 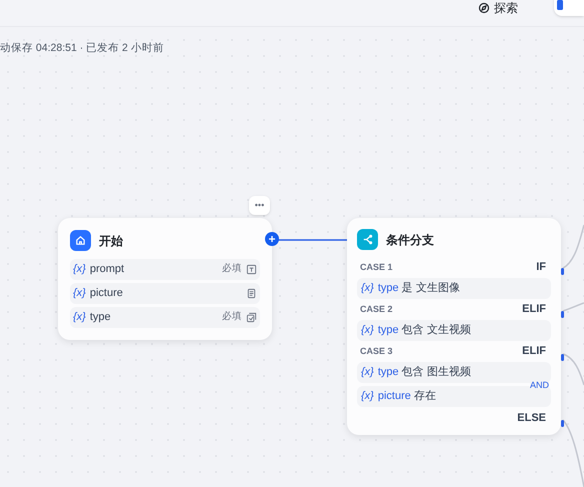 I want to click on condition-text: type 包含 图生视频, so click(x=424, y=372).